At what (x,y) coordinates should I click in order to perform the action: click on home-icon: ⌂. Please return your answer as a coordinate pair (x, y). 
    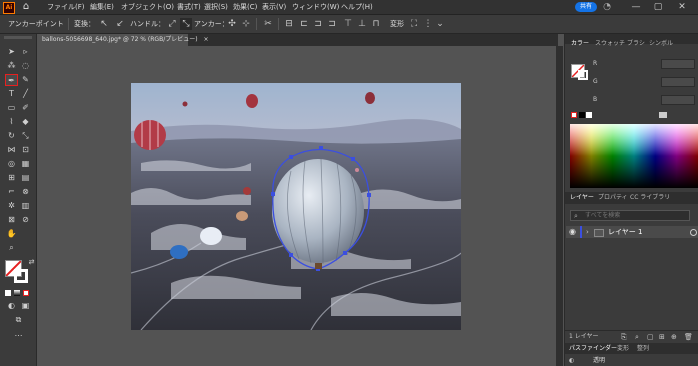
    Looking at the image, I should click on (26, 7).